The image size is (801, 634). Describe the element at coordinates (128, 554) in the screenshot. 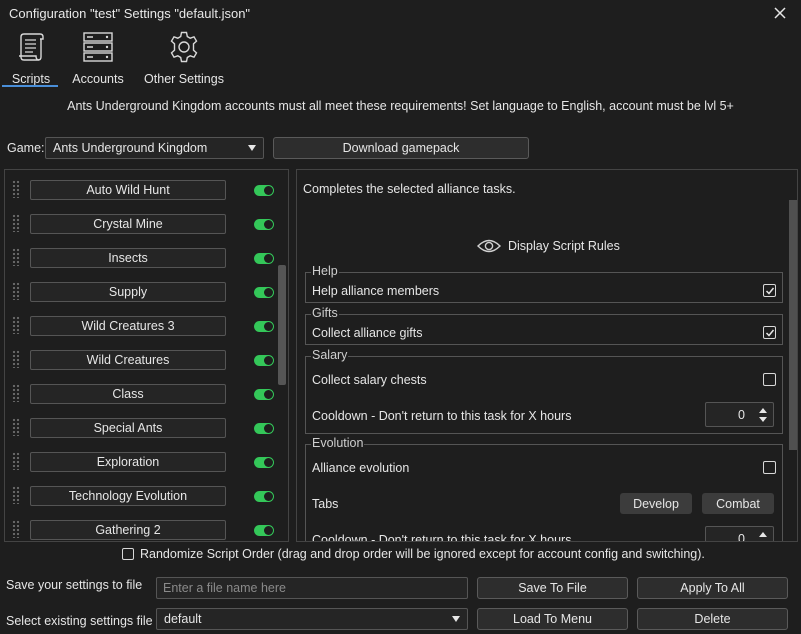

I see `randomize-order-checkbox` at that location.